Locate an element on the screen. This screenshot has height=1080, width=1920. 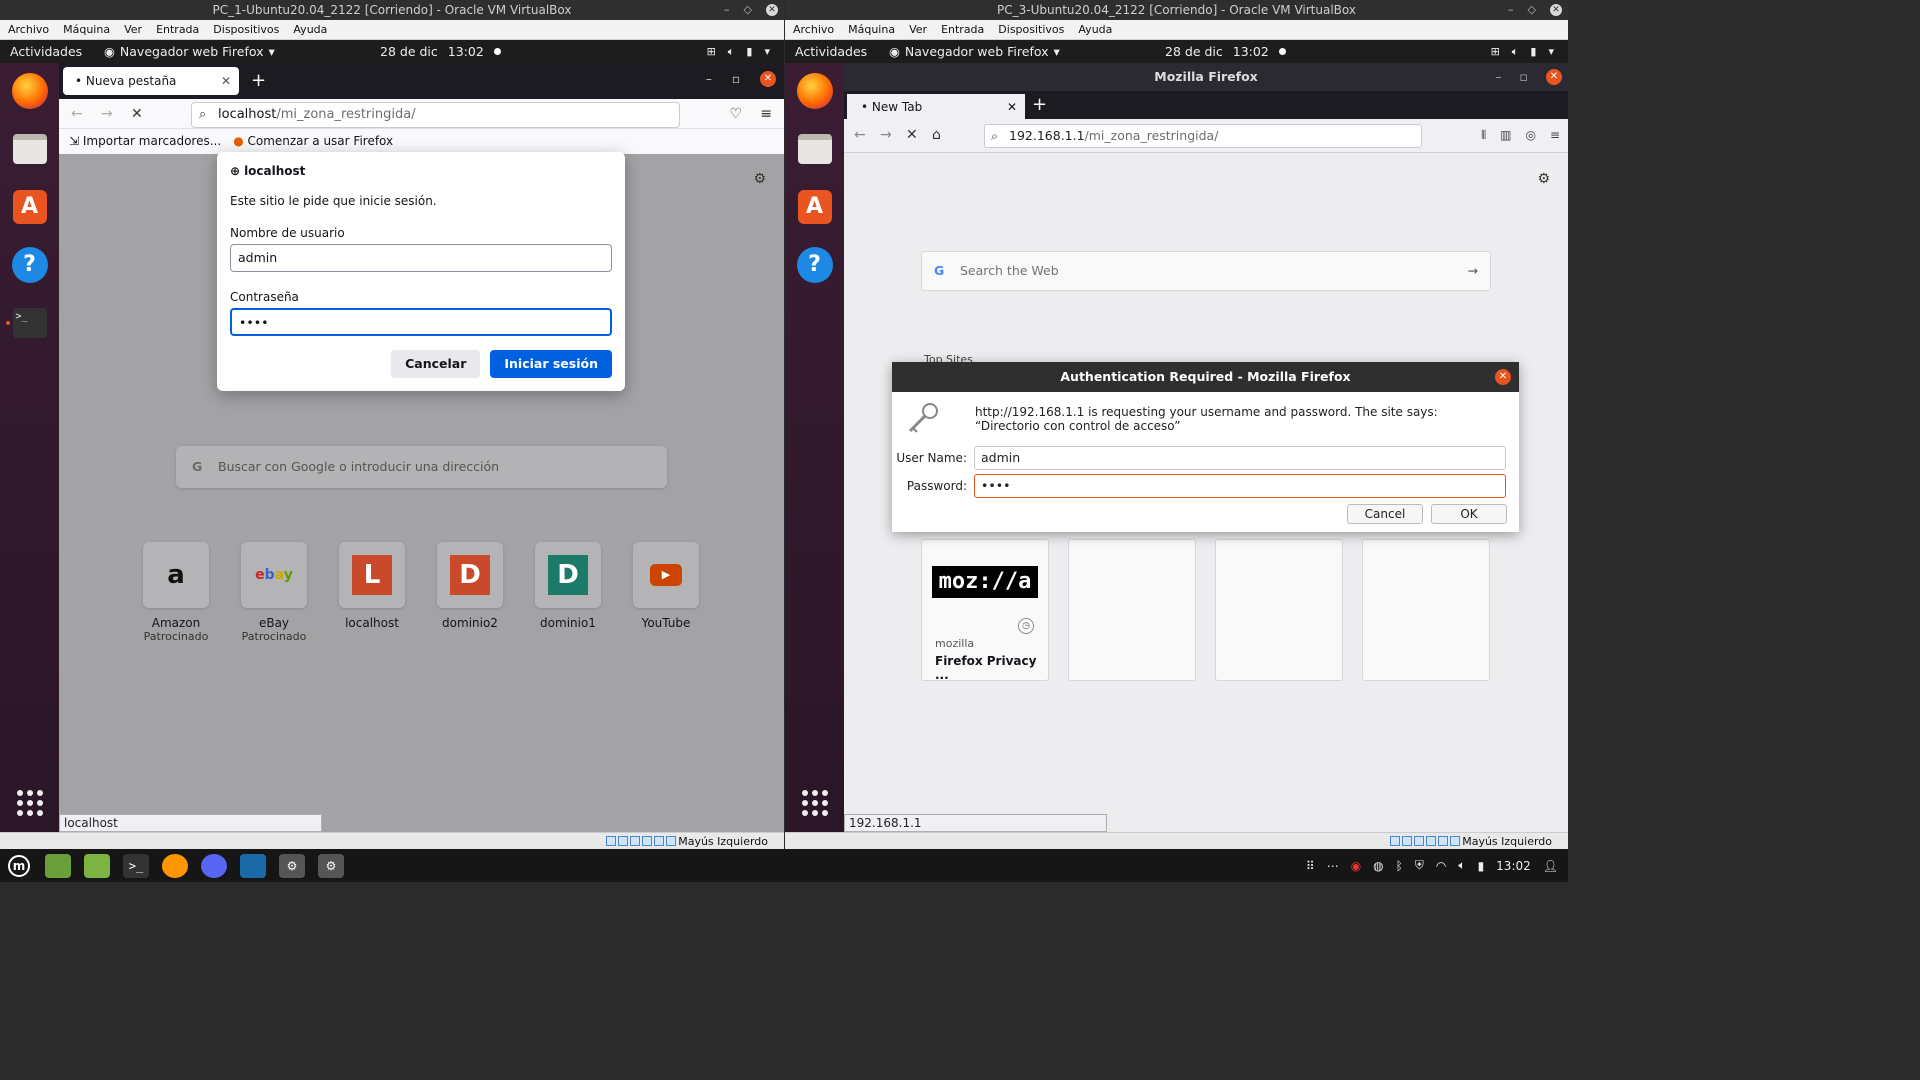
virtualbox-icon is located at coordinates (253, 865).